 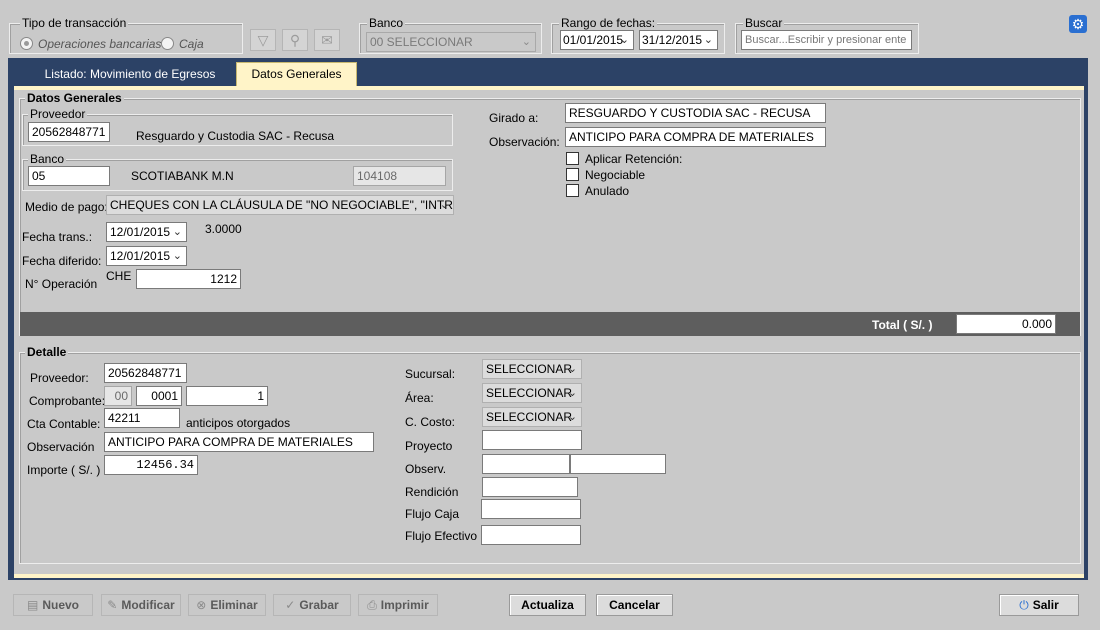 I want to click on cancelar-button: Cancelar, so click(x=634, y=605).